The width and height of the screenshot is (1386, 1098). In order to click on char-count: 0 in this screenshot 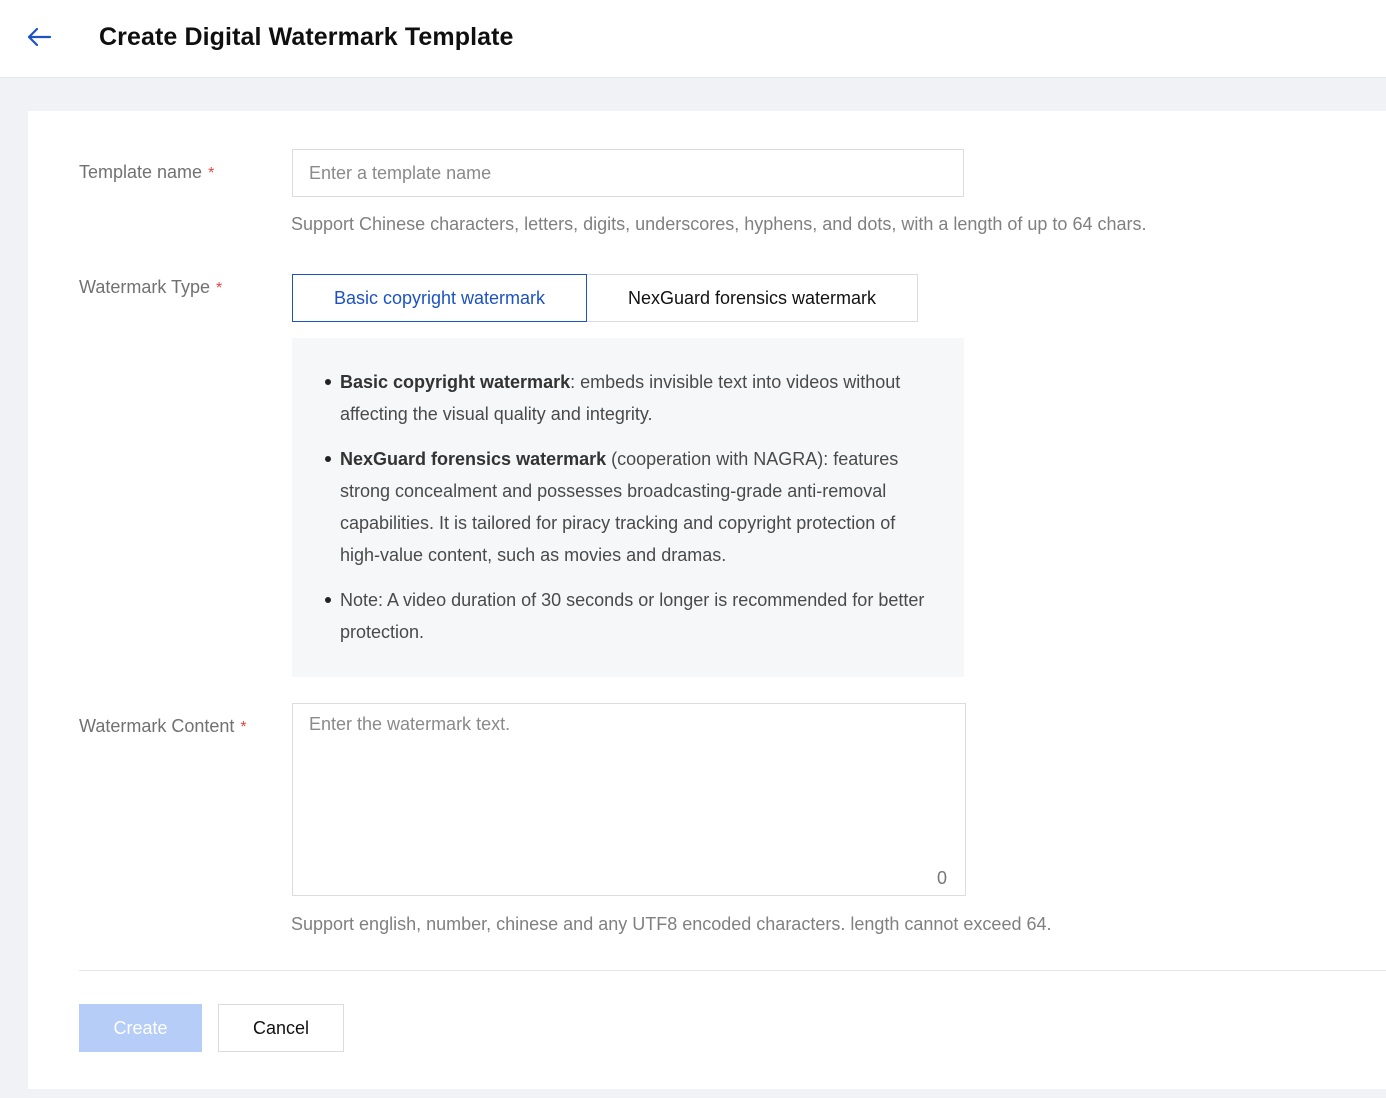, I will do `click(941, 878)`.